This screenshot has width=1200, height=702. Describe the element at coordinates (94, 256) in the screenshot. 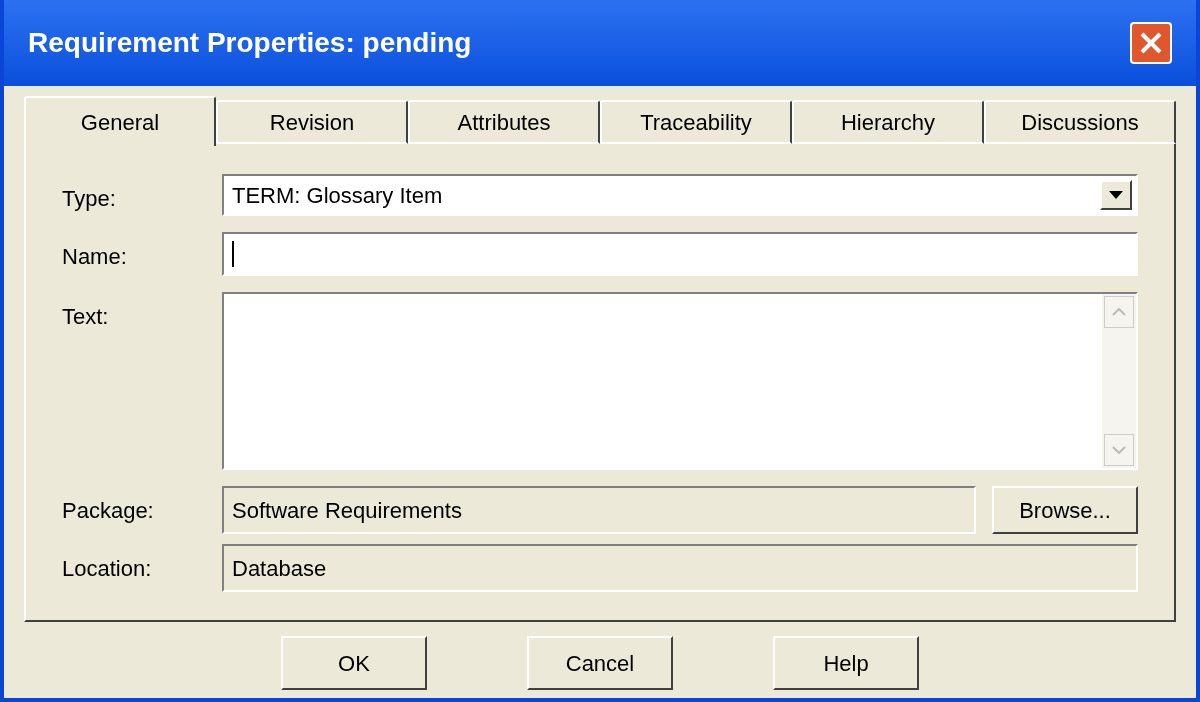

I see `field-label: Name:` at that location.